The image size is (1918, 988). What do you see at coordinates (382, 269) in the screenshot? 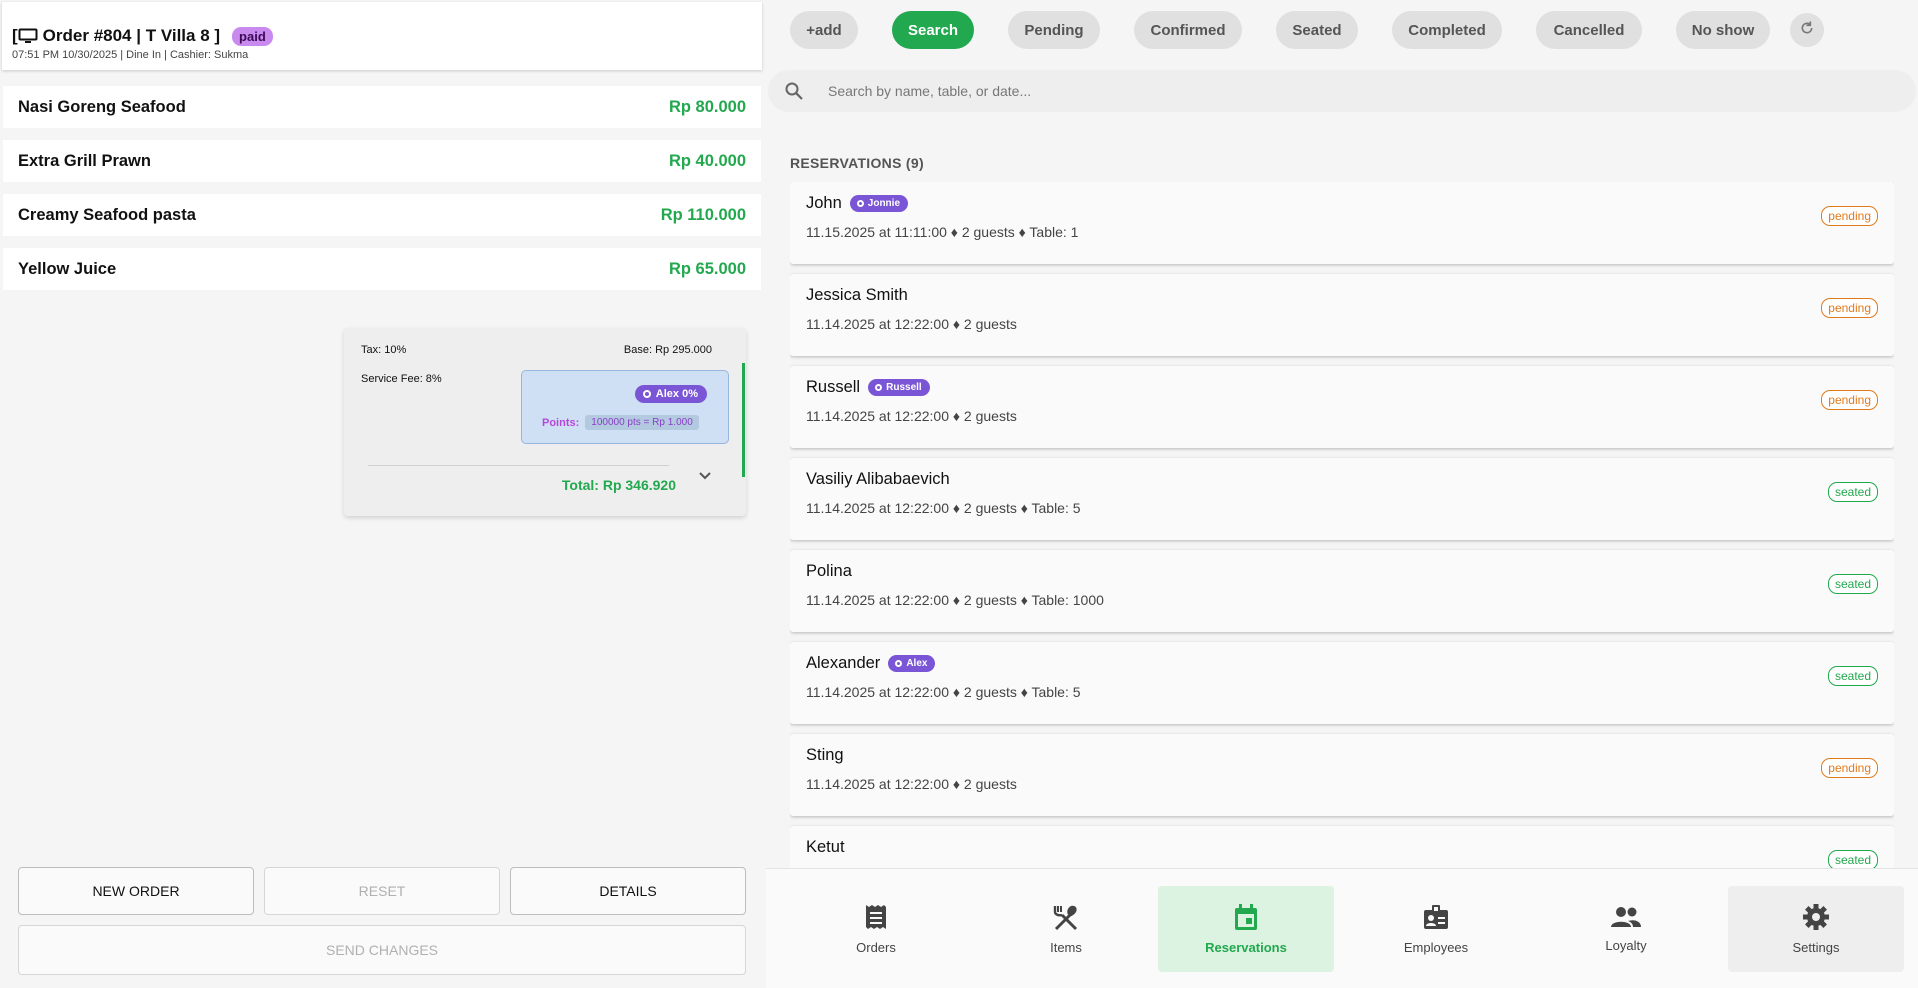
I see `order-item: Yellow Juice Rp 65.000` at bounding box center [382, 269].